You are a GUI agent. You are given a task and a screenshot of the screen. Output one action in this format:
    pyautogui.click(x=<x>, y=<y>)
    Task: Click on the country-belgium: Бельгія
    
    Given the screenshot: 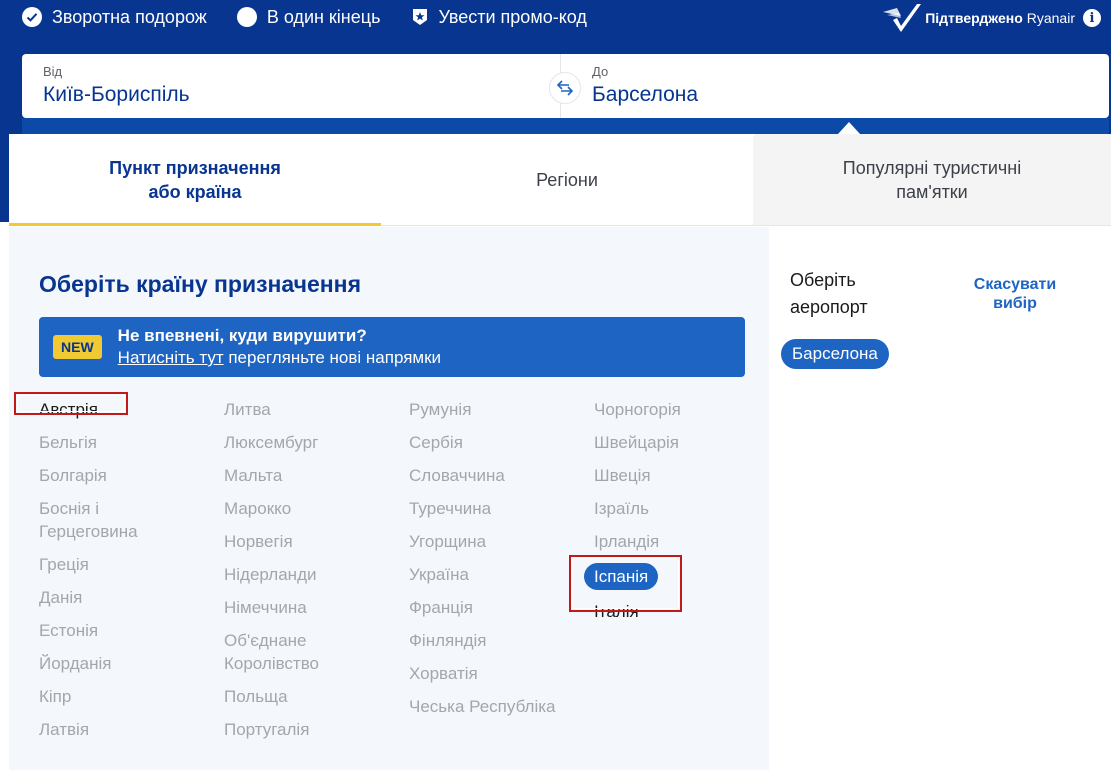 What is the action you would take?
    pyautogui.click(x=126, y=442)
    